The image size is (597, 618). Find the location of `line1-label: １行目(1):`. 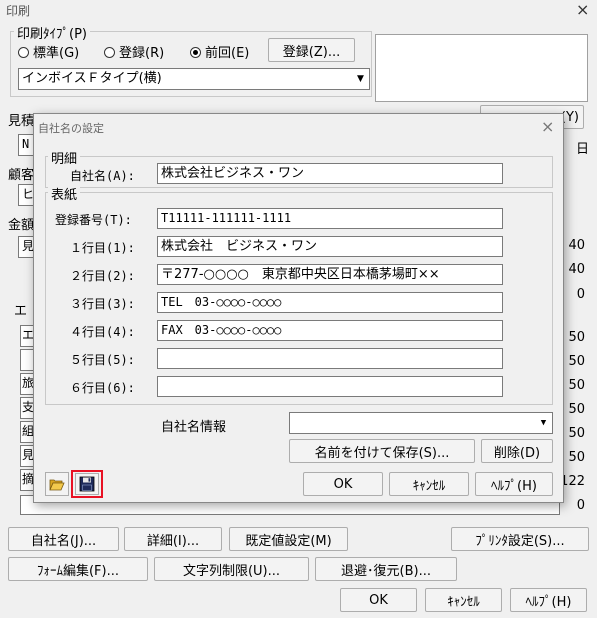

line1-label: １行目(1): is located at coordinates (102, 248).